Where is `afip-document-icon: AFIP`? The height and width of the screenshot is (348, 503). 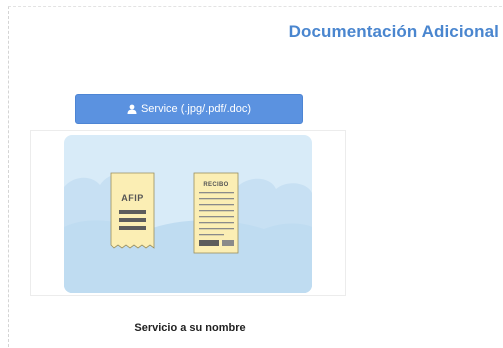 afip-document-icon: AFIP is located at coordinates (132, 210).